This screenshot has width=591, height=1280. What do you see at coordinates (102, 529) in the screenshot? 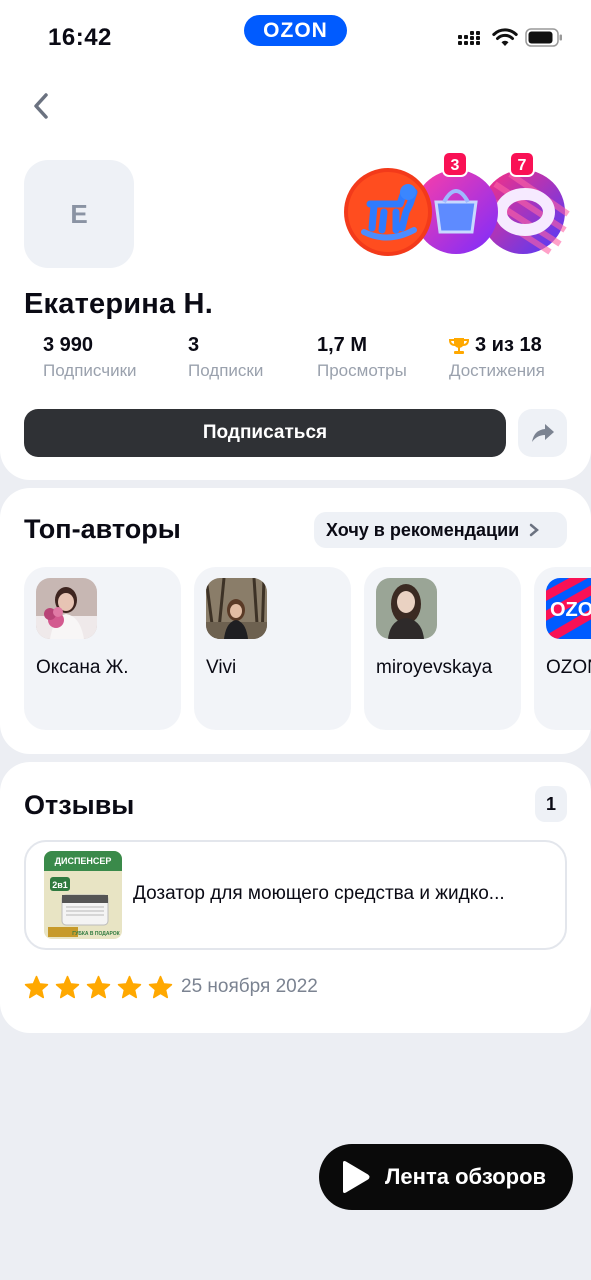
I see `section-title: Топ-авторы` at bounding box center [102, 529].